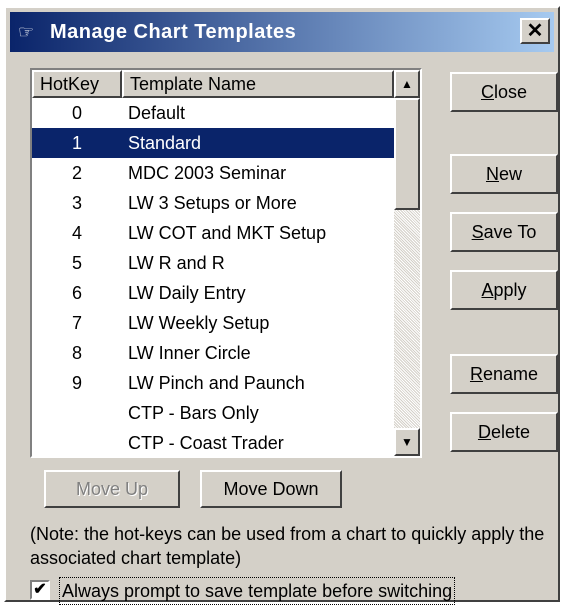  I want to click on move-up-button: Move Up, so click(112, 489).